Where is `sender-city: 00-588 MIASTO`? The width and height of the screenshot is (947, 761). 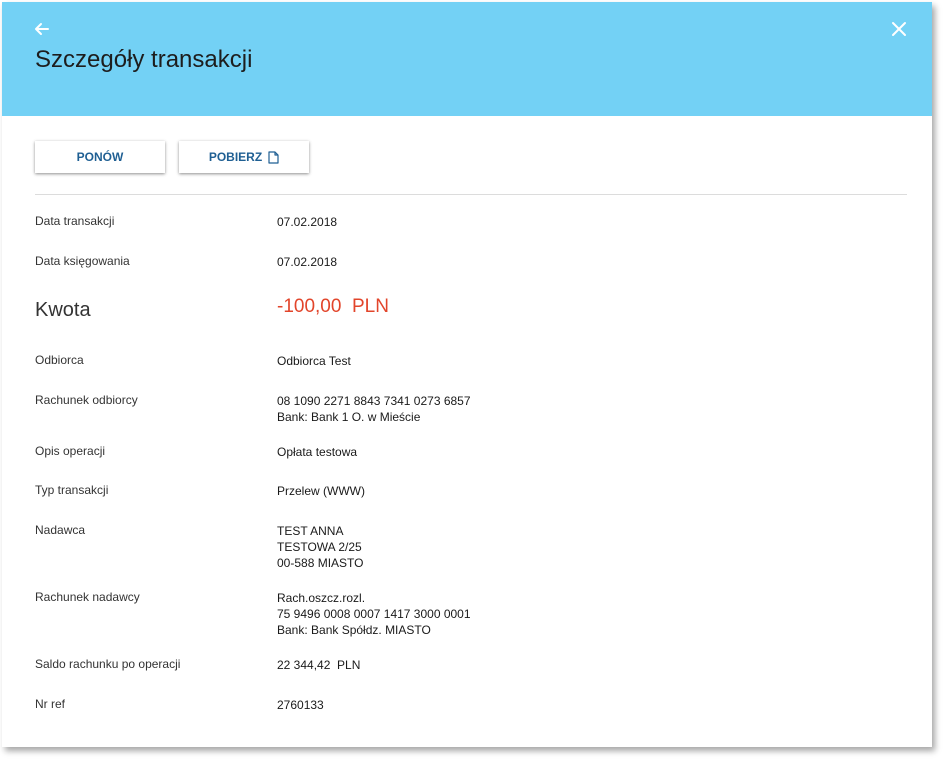
sender-city: 00-588 MIASTO is located at coordinates (320, 563).